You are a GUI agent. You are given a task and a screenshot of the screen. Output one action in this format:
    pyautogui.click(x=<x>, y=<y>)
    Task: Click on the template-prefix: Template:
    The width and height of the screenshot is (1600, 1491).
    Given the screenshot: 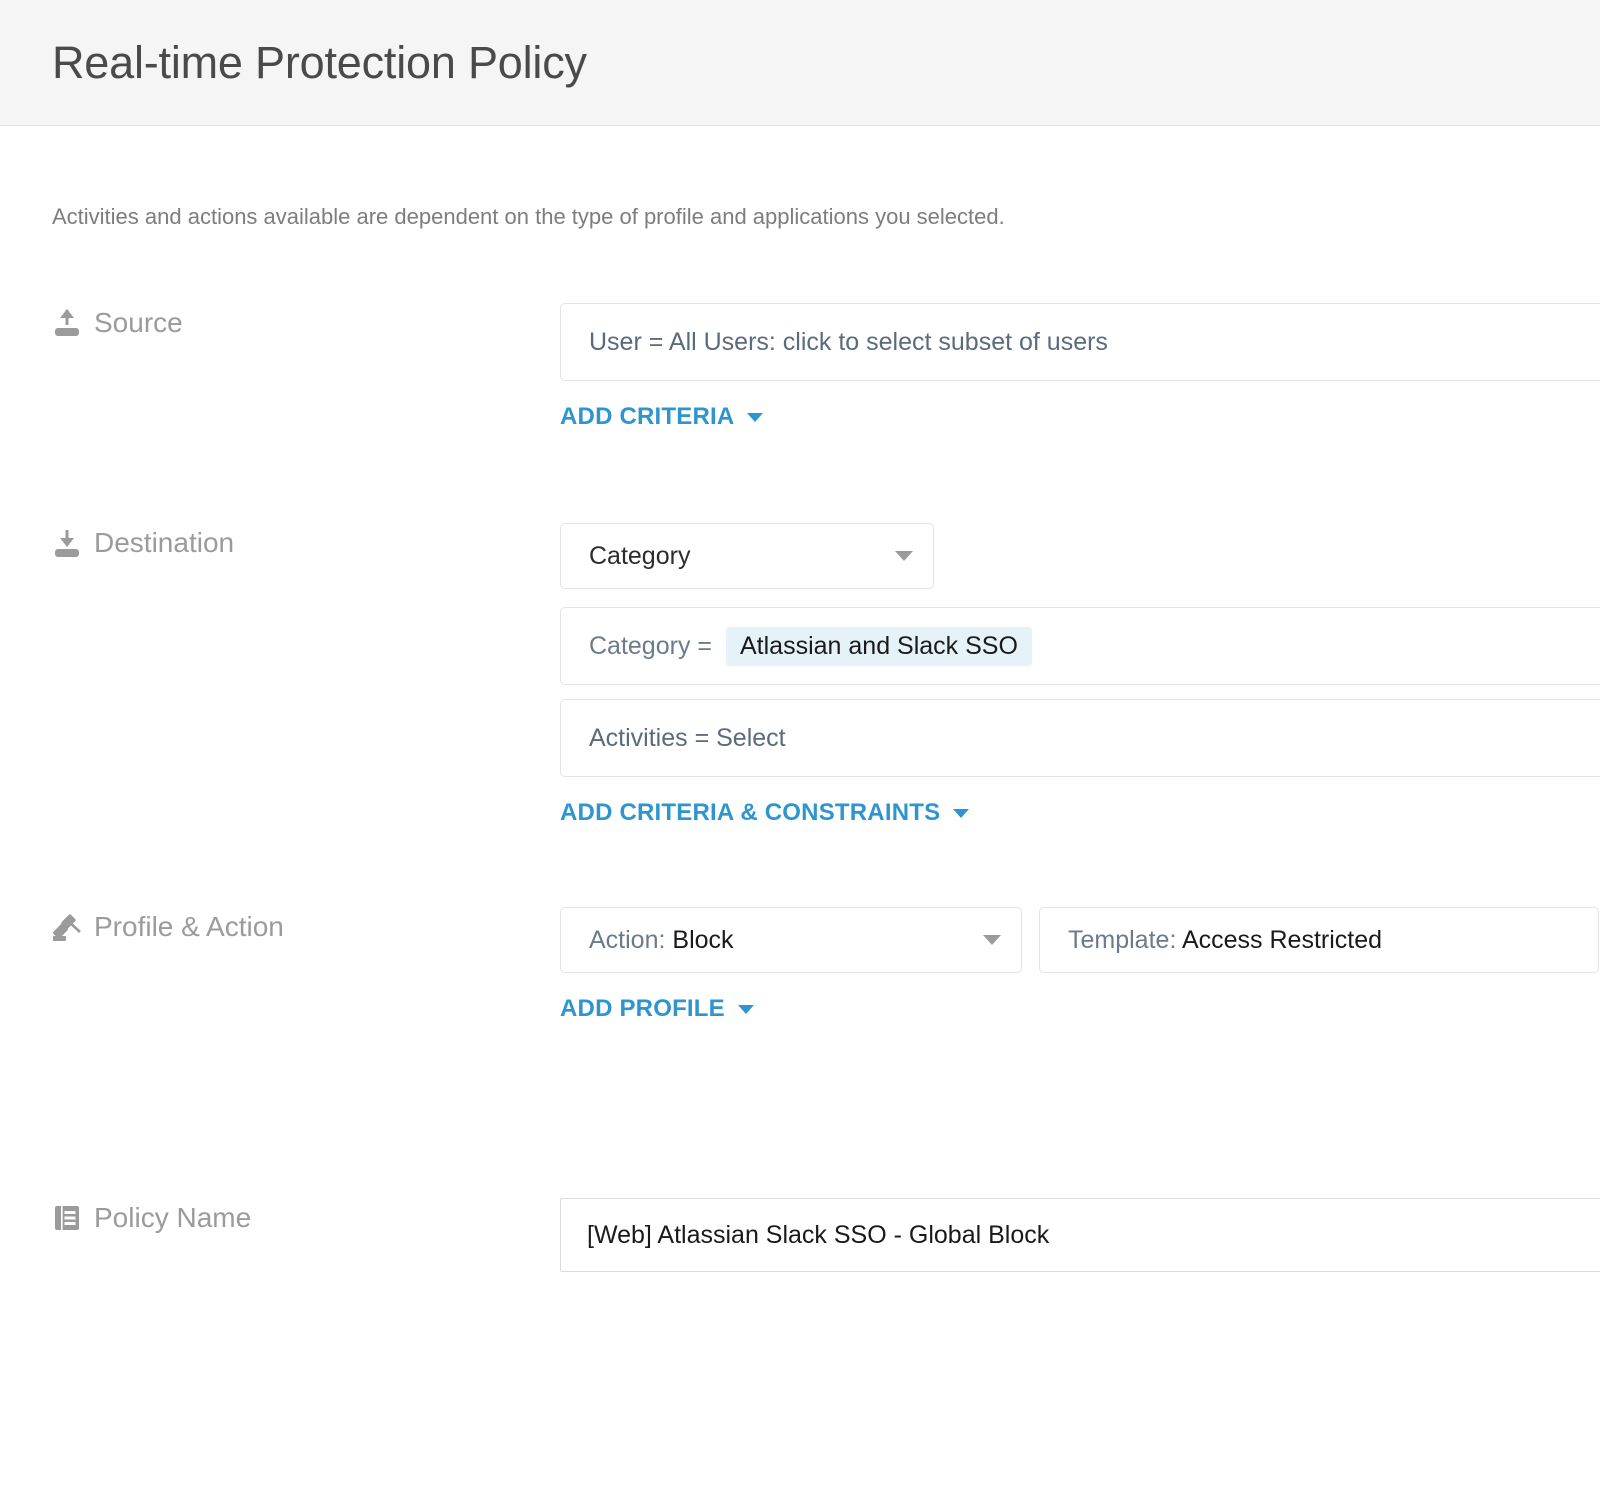 What is the action you would take?
    pyautogui.click(x=1122, y=939)
    